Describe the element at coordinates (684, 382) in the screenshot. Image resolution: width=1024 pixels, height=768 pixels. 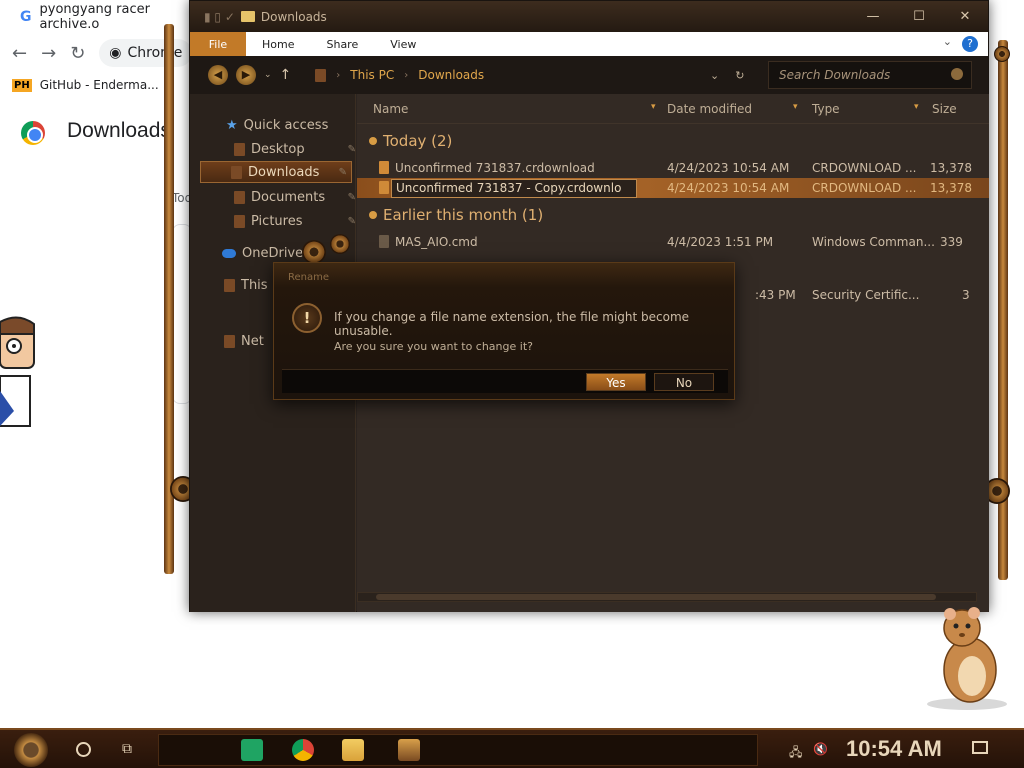
I see `no-button: No` at that location.